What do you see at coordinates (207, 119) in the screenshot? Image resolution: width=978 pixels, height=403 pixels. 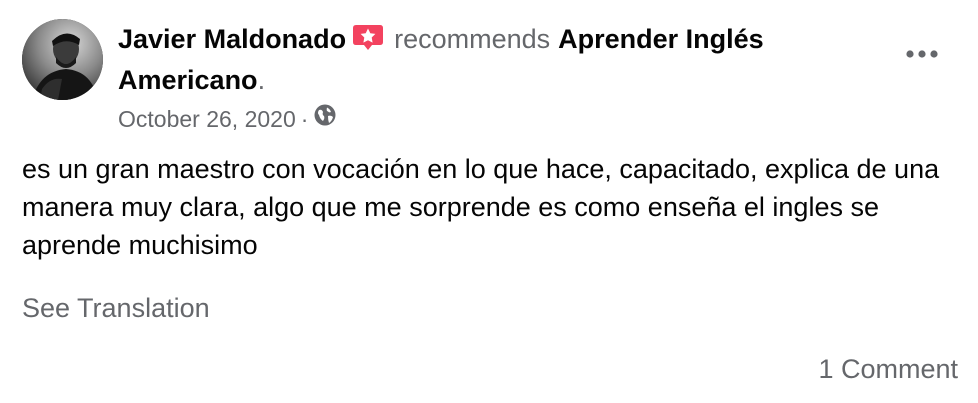 I see `post-date: October 26, 2020` at bounding box center [207, 119].